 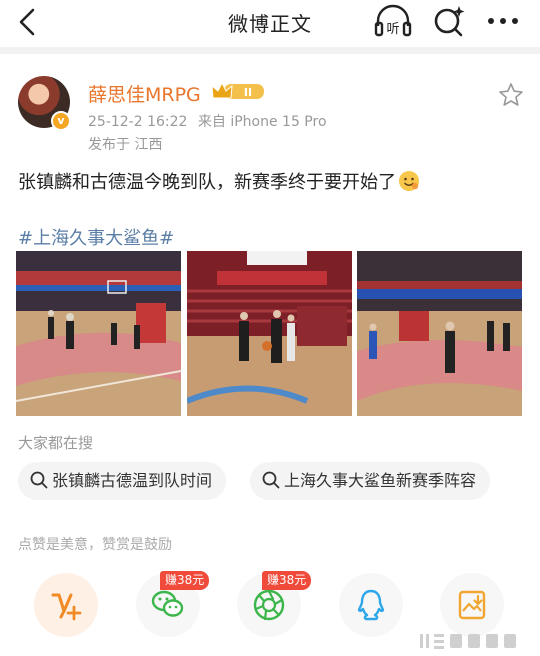 What do you see at coordinates (262, 122) in the screenshot?
I see `post-source: 来自 iPhone 15 Pro` at bounding box center [262, 122].